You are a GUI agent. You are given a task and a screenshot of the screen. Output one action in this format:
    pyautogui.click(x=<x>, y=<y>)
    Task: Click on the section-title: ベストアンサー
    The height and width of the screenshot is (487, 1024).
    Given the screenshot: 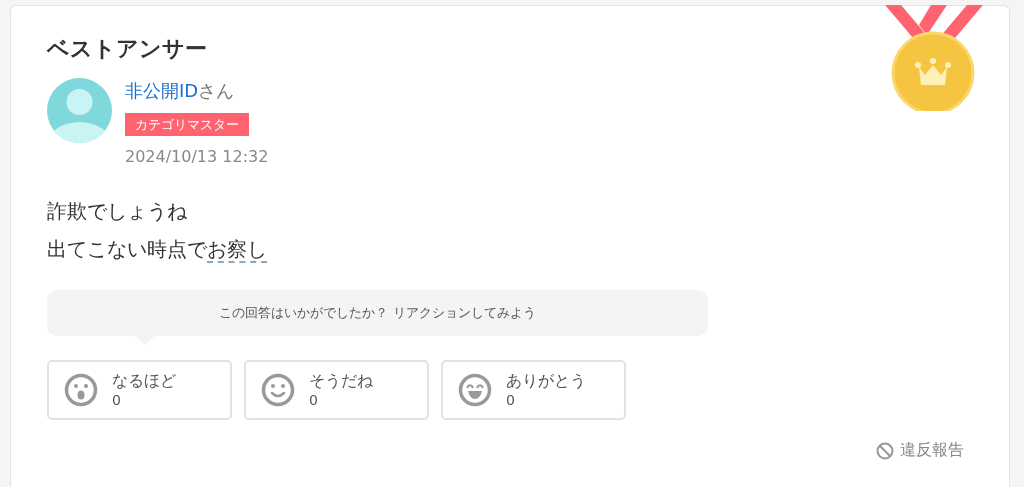 What is the action you would take?
    pyautogui.click(x=127, y=49)
    